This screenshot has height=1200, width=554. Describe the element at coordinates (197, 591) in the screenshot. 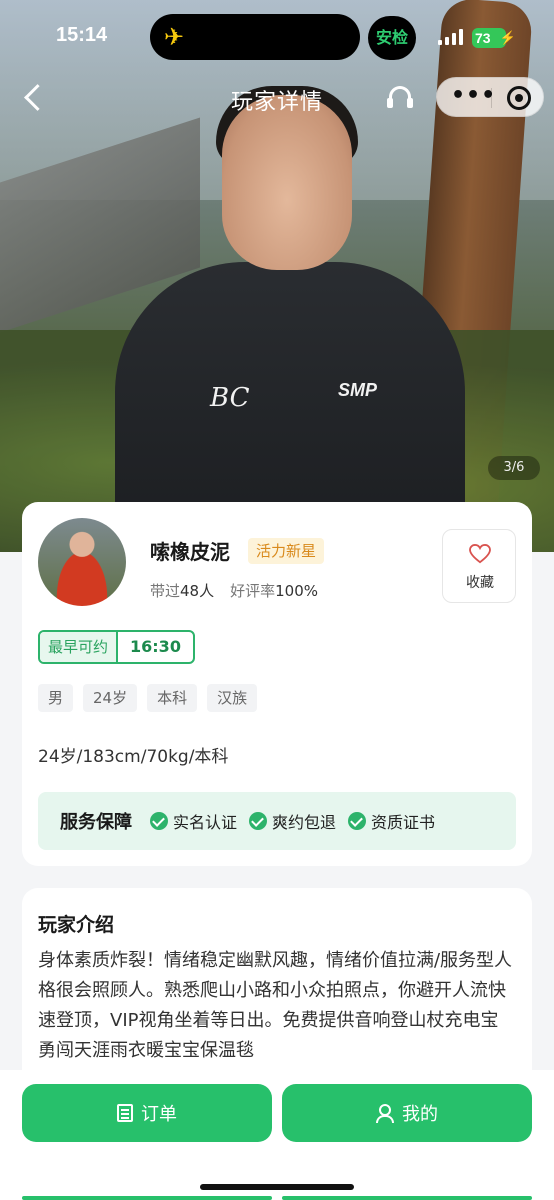

I see `served-value: 48人` at that location.